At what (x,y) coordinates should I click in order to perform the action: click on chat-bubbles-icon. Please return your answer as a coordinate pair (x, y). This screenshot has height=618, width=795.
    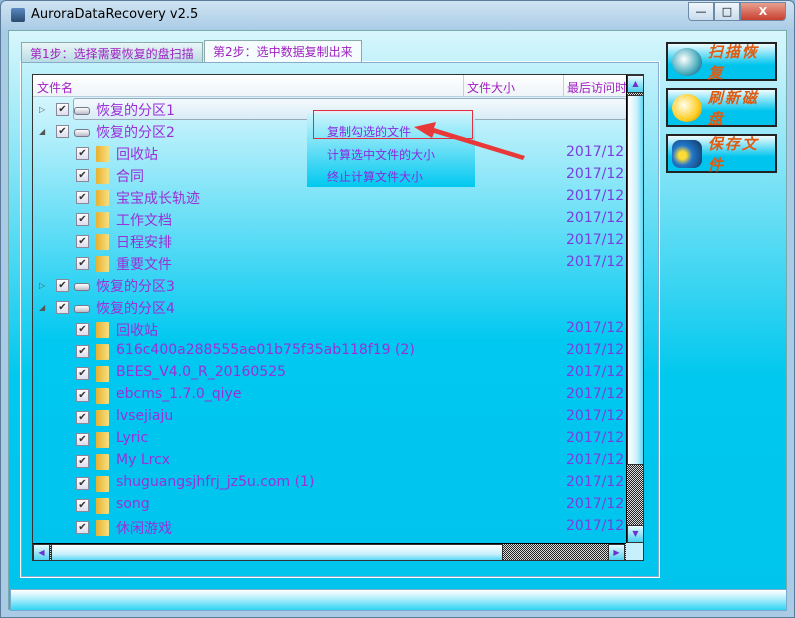
    Looking at the image, I should click on (687, 107).